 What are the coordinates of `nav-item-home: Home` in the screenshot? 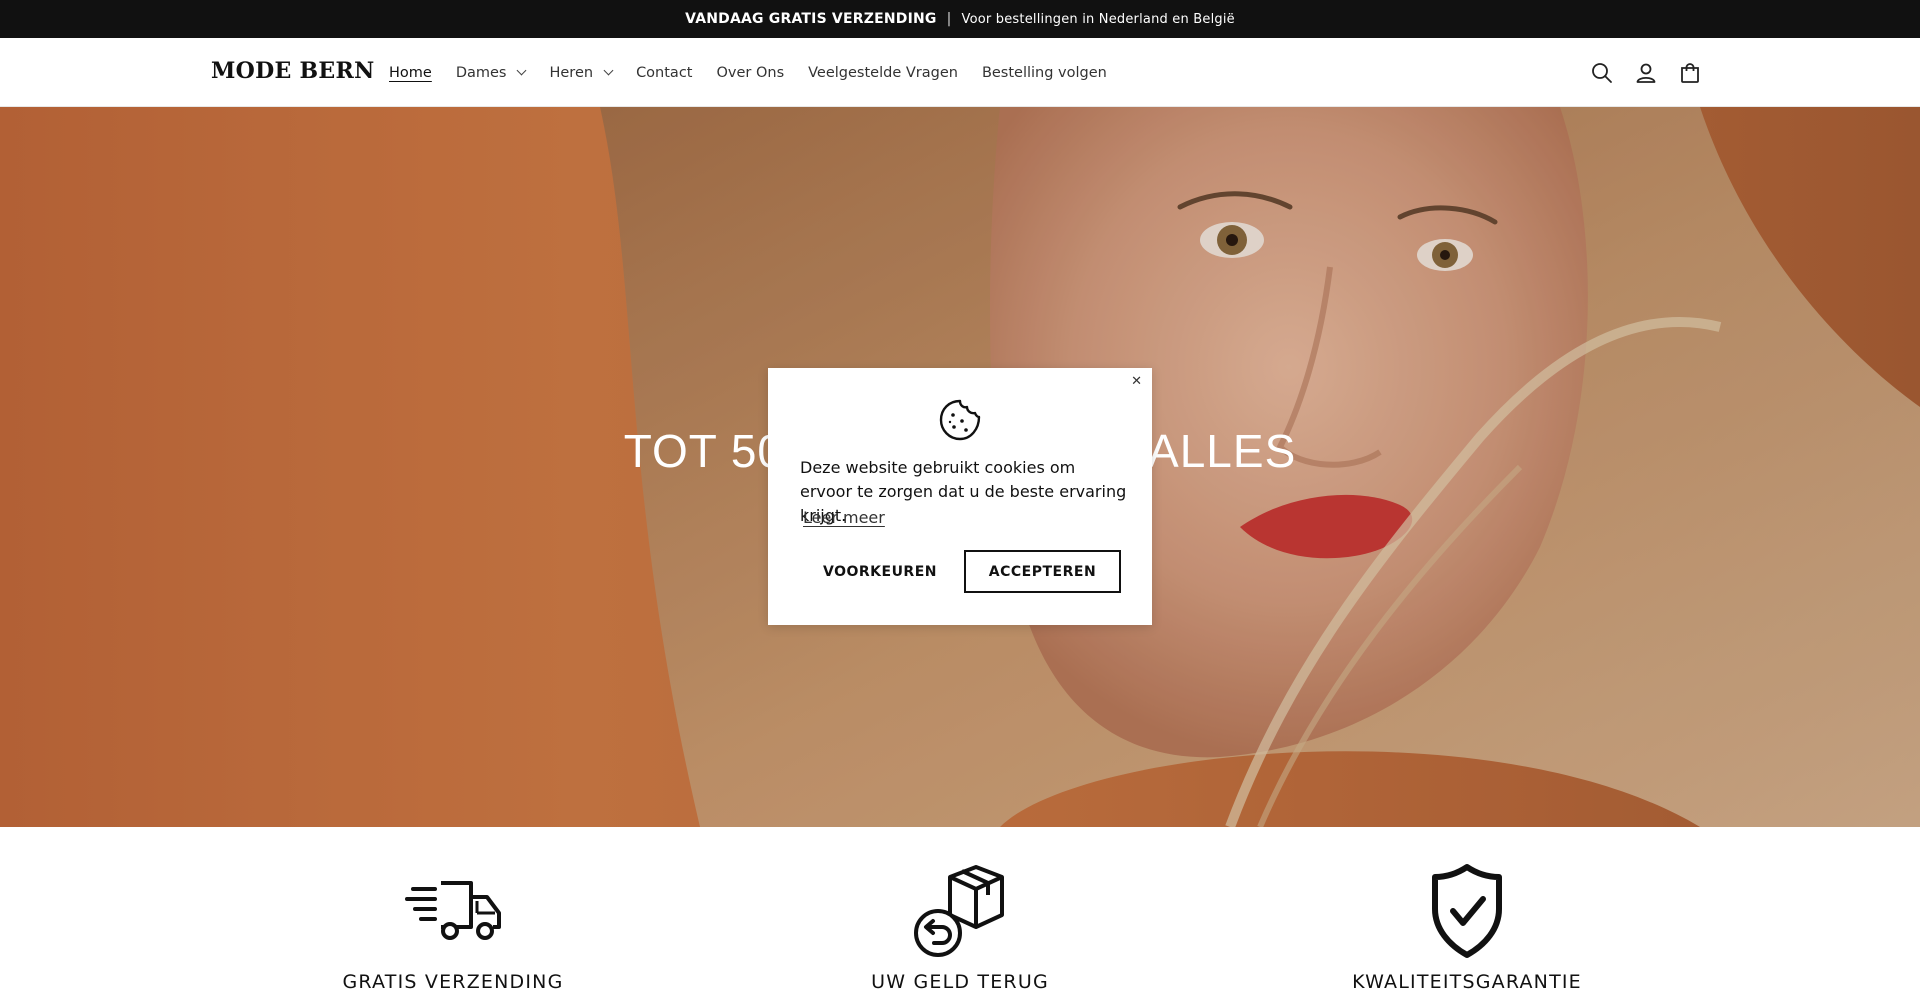 It's located at (410, 73).